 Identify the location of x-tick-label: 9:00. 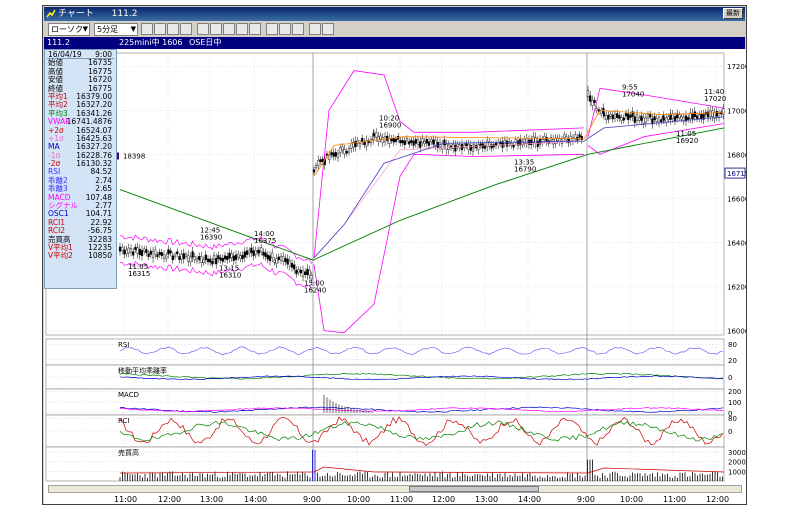
(586, 499).